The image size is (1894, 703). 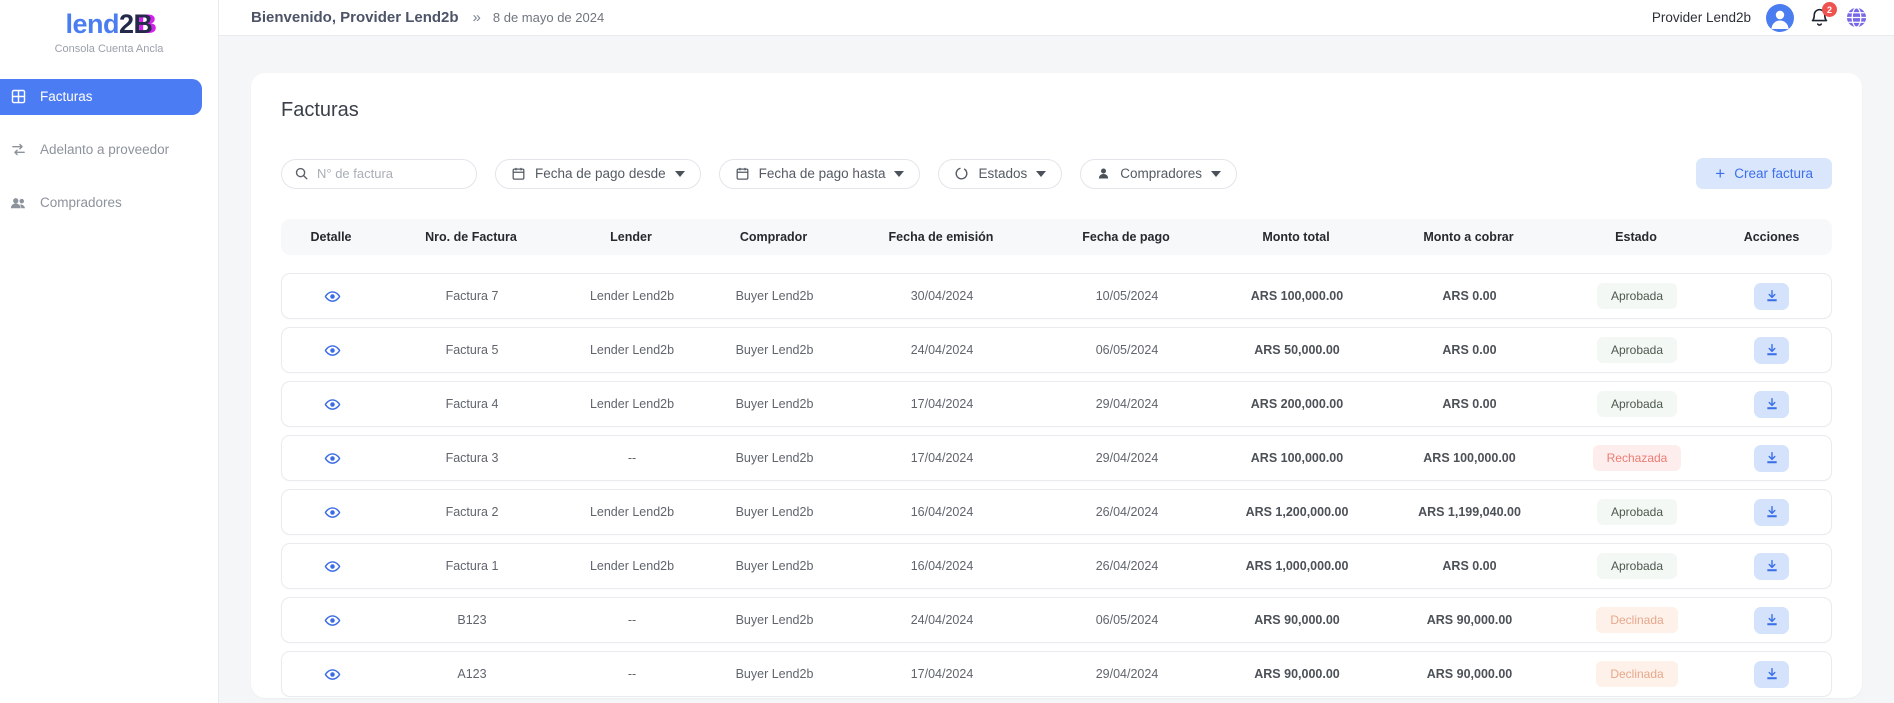 What do you see at coordinates (109, 150) in the screenshot?
I see `sidebar-item-adelanto-a-proveedor: Adelanto a proveedor` at bounding box center [109, 150].